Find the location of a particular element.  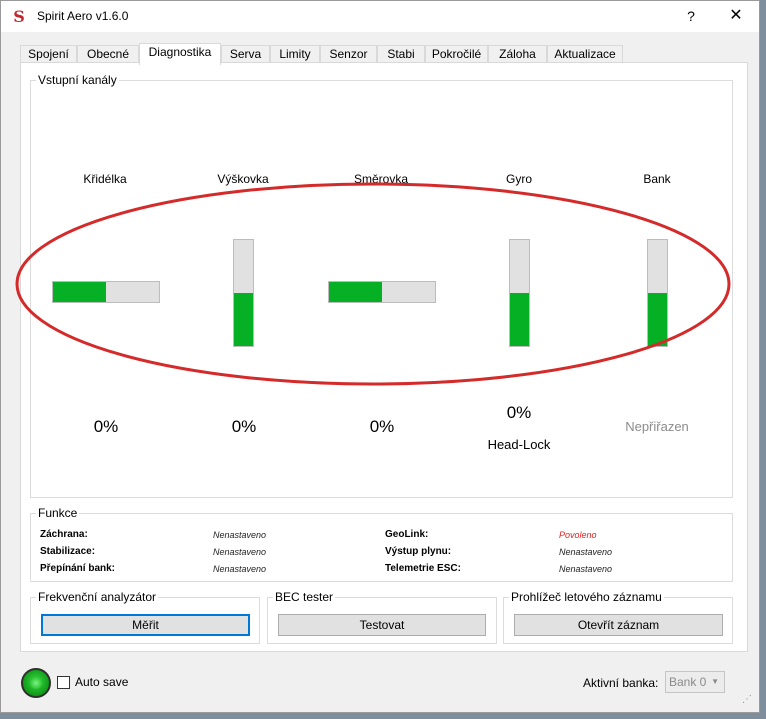

aileron-value: 0% is located at coordinates (106, 426).